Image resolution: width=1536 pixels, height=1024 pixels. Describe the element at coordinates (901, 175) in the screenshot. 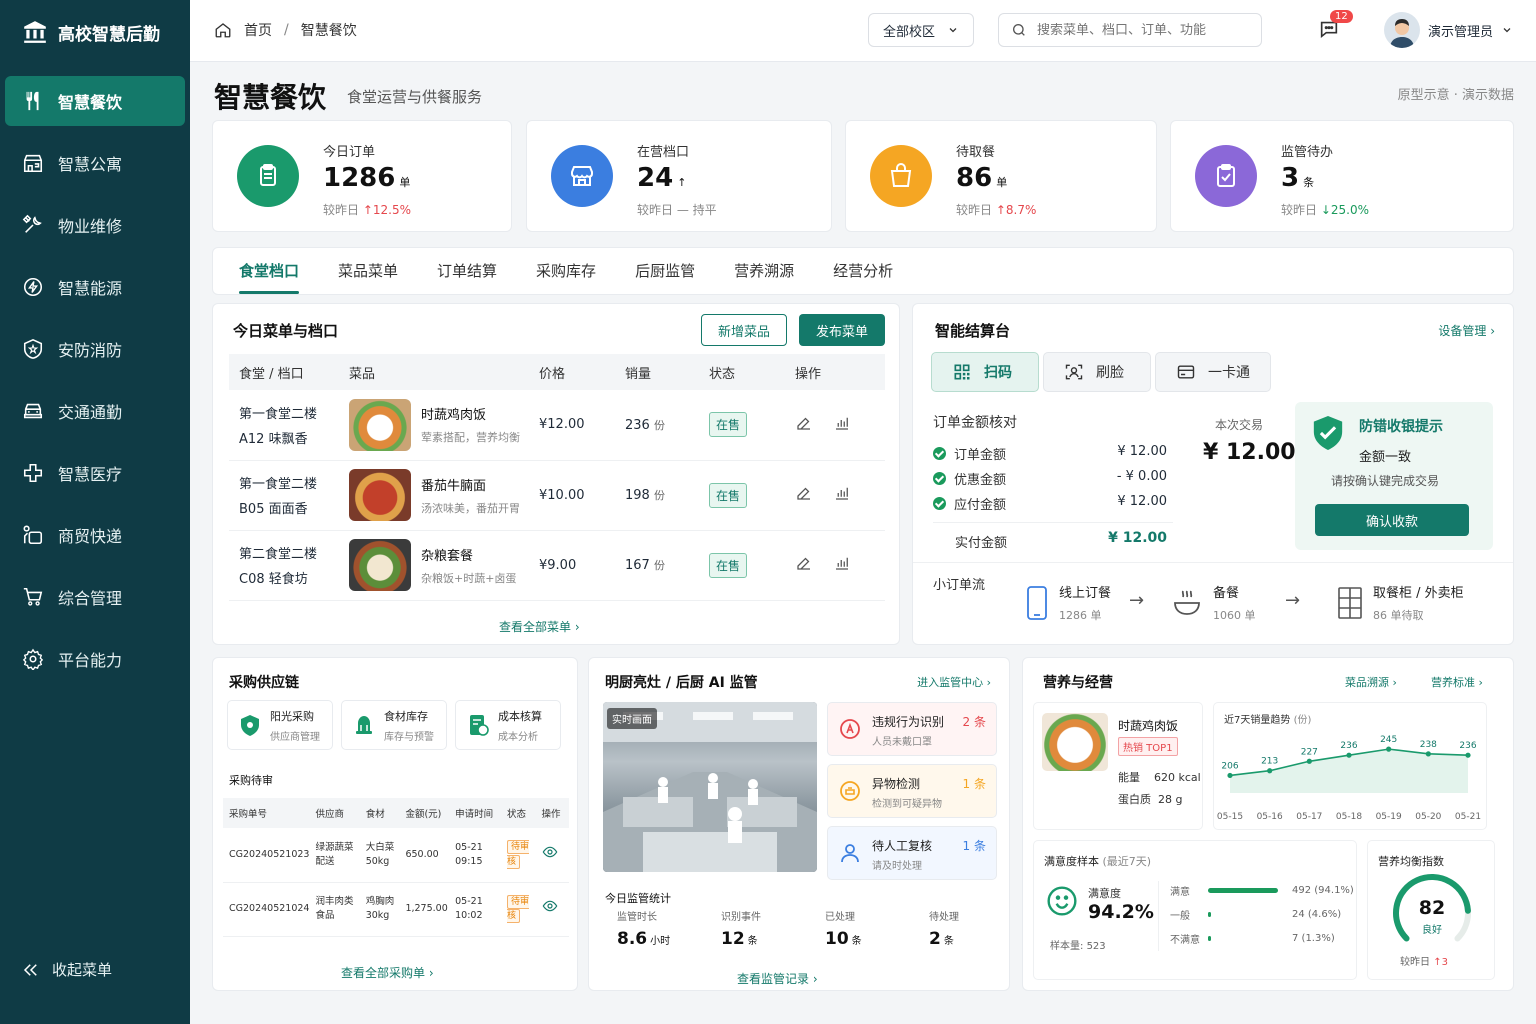

I see `stat-icon` at that location.